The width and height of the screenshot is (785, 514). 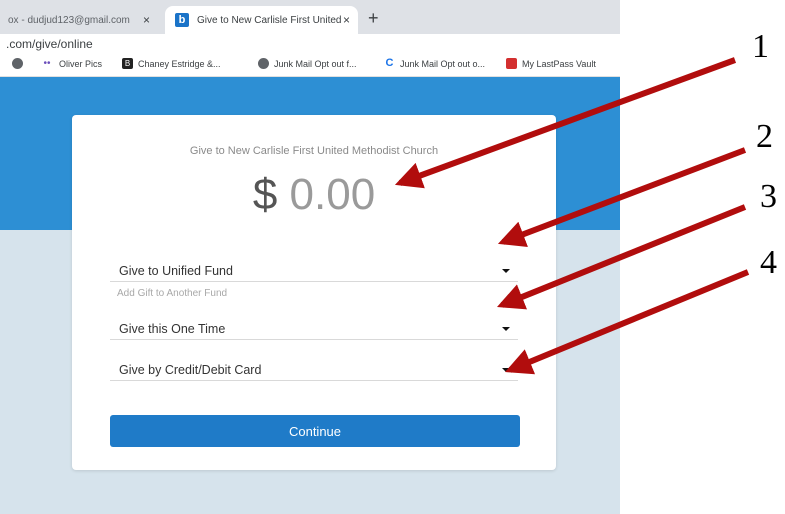 I want to click on frequency-select: Give this One Time, so click(x=314, y=328).